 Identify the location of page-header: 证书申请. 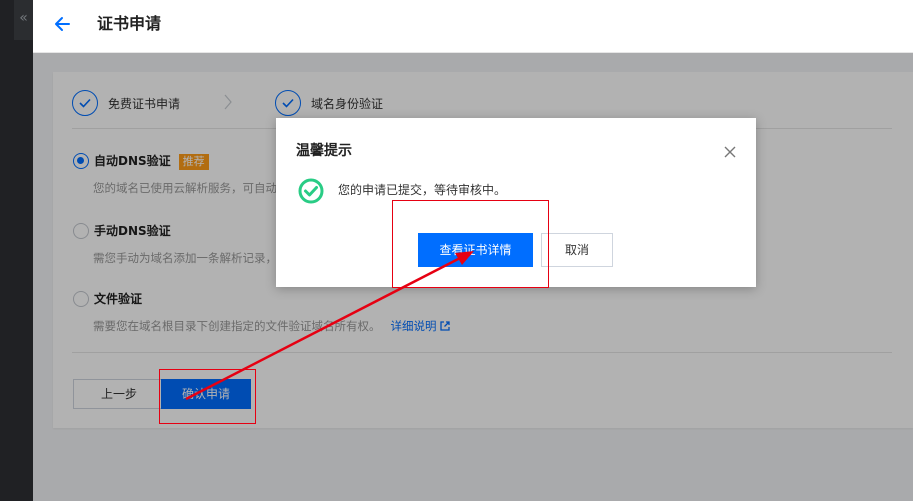
(473, 26).